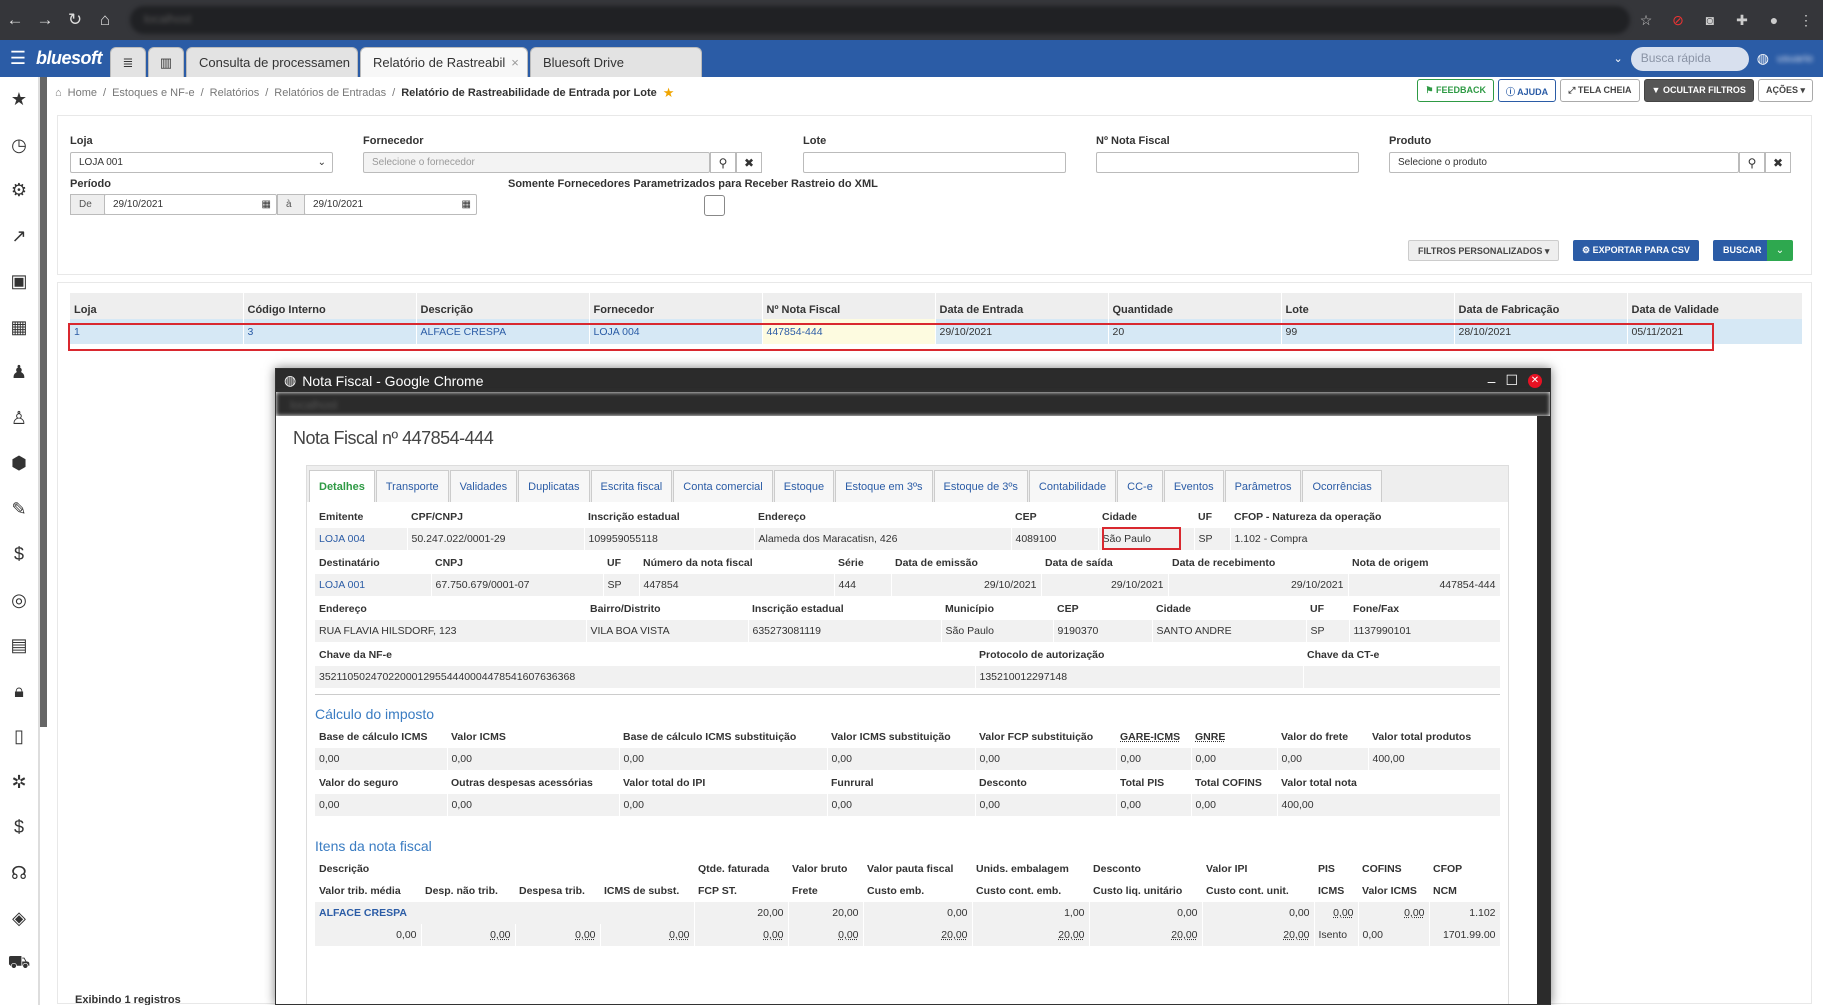 Image resolution: width=1823 pixels, height=1005 pixels. What do you see at coordinates (412, 486) in the screenshot?
I see `tab-transporte: Transporte` at bounding box center [412, 486].